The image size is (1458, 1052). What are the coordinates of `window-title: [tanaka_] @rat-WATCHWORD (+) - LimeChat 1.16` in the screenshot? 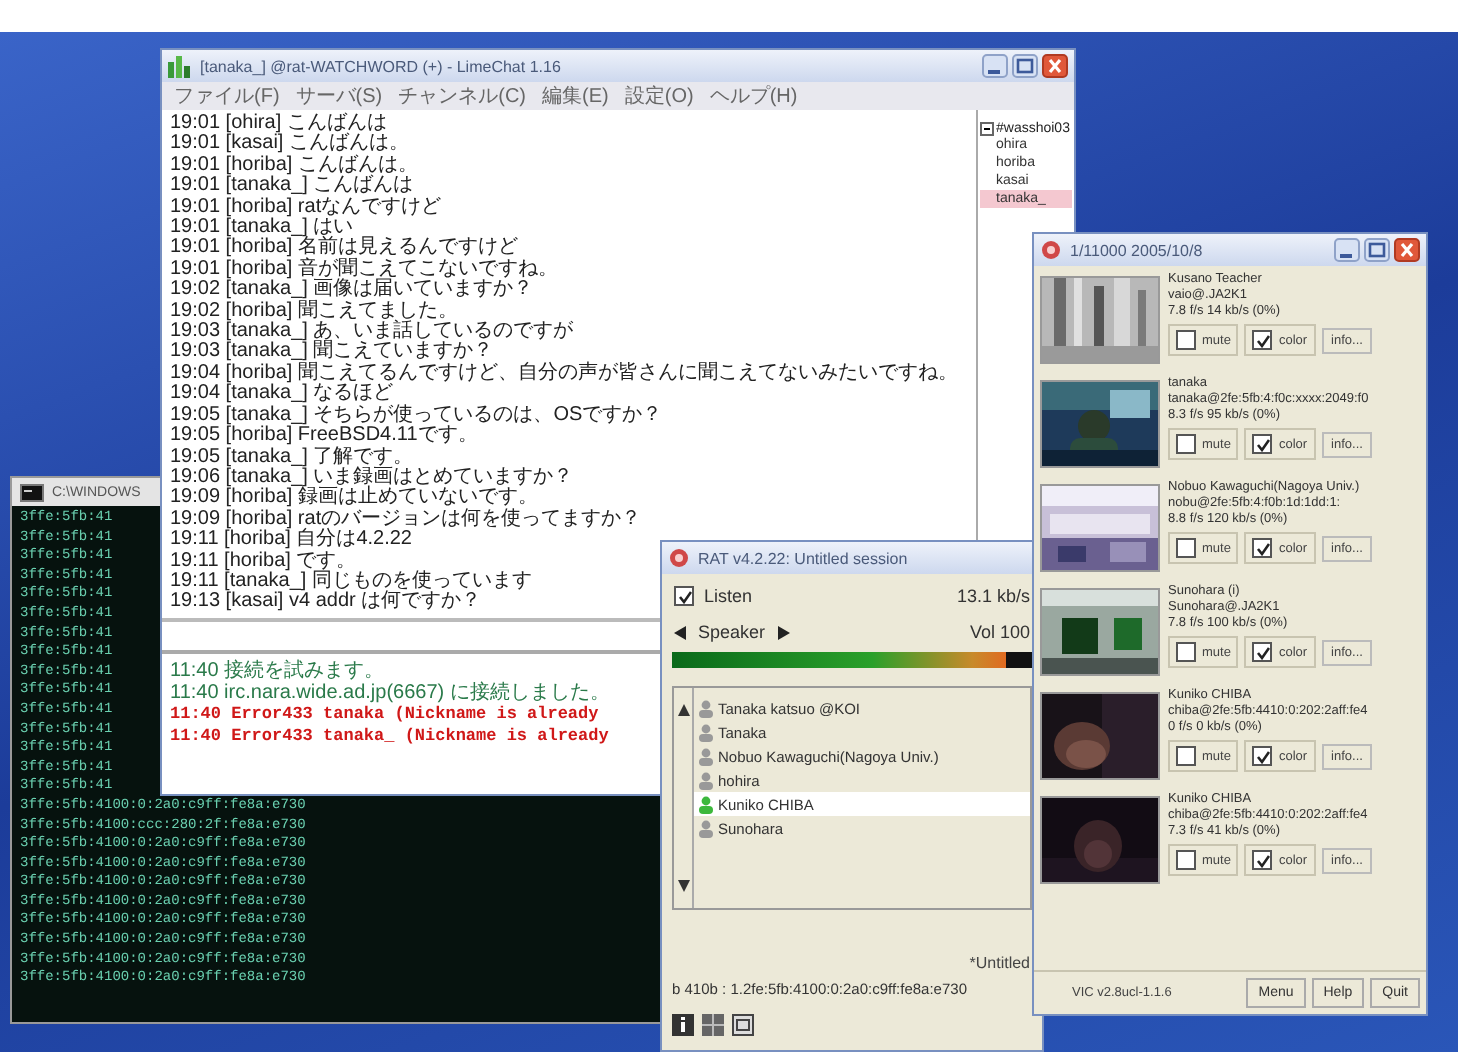 It's located at (381, 66).